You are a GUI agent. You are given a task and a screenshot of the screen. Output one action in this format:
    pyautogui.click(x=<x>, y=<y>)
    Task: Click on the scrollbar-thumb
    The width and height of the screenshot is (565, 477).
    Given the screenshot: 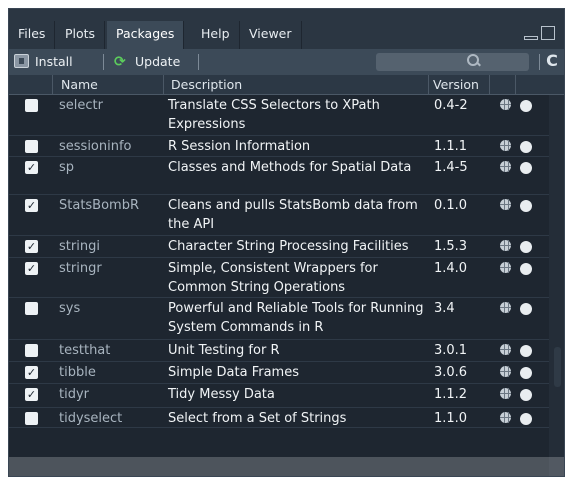 What is the action you would take?
    pyautogui.click(x=557, y=367)
    